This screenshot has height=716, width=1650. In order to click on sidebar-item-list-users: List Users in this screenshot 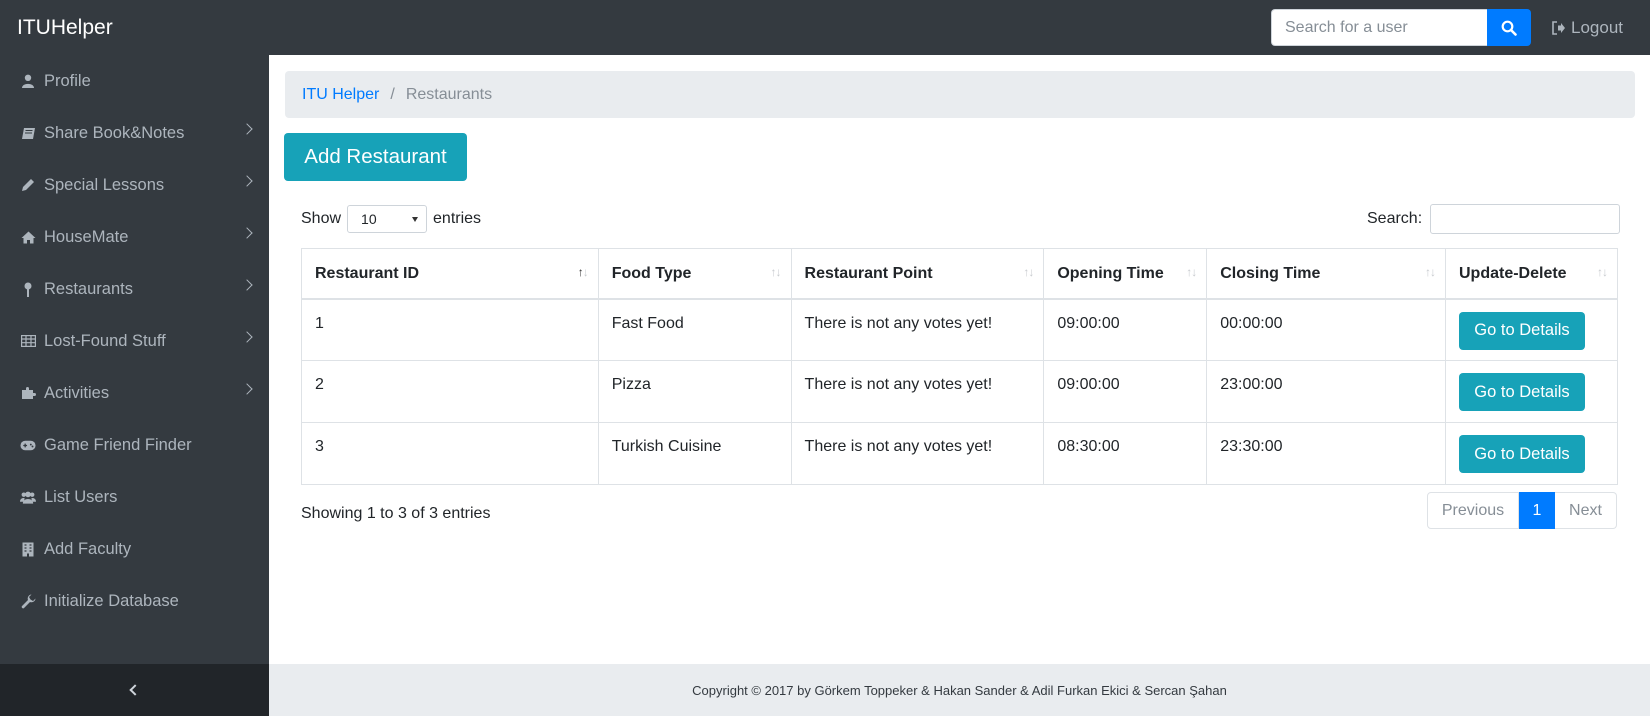, I will do `click(134, 497)`.